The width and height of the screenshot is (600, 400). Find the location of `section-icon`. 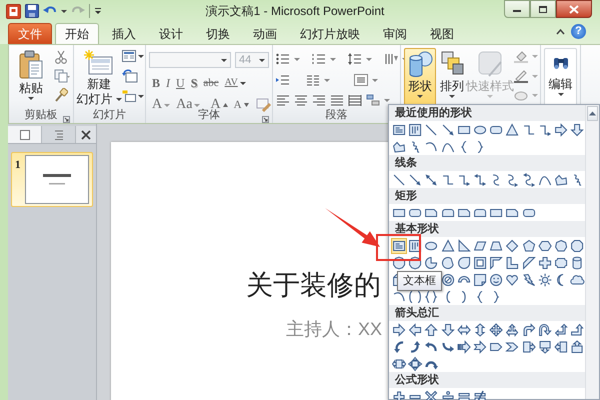

section-icon is located at coordinates (129, 96).